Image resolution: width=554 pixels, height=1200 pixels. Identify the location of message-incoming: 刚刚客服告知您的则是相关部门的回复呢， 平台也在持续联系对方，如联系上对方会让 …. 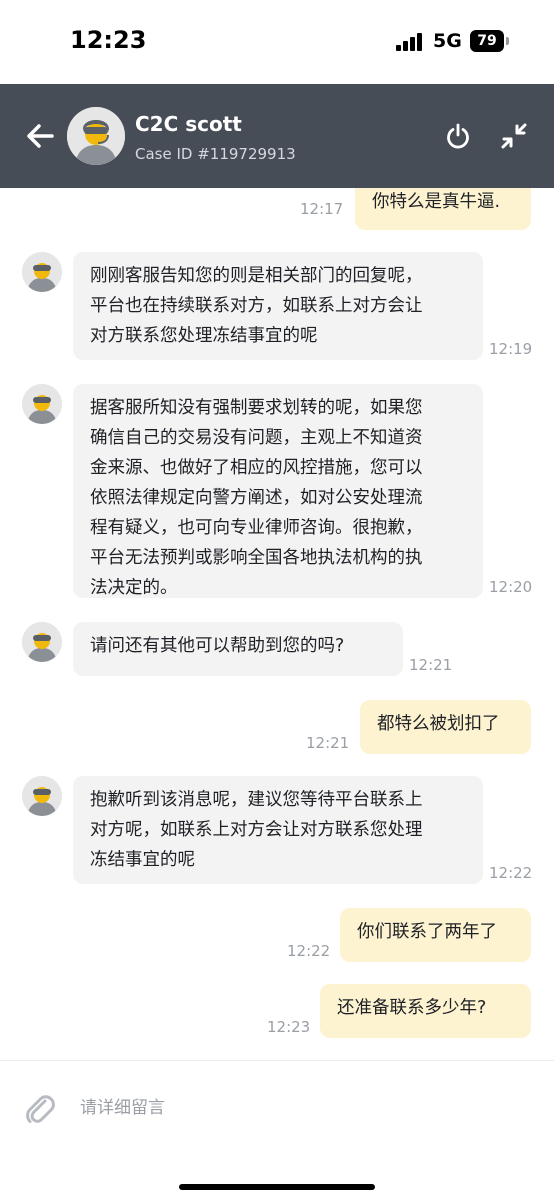
(277, 307).